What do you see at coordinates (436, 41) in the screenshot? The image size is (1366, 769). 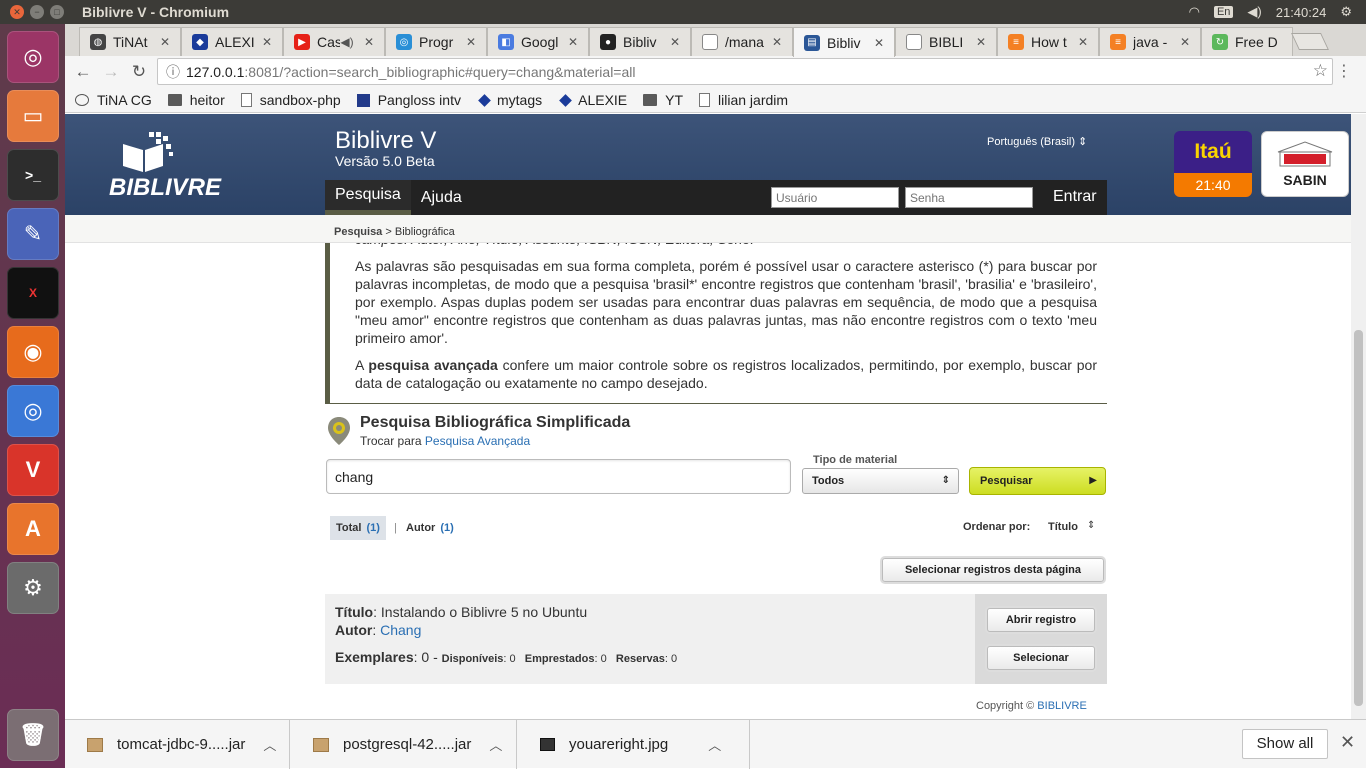 I see `tab: ◎ Progr ✕` at bounding box center [436, 41].